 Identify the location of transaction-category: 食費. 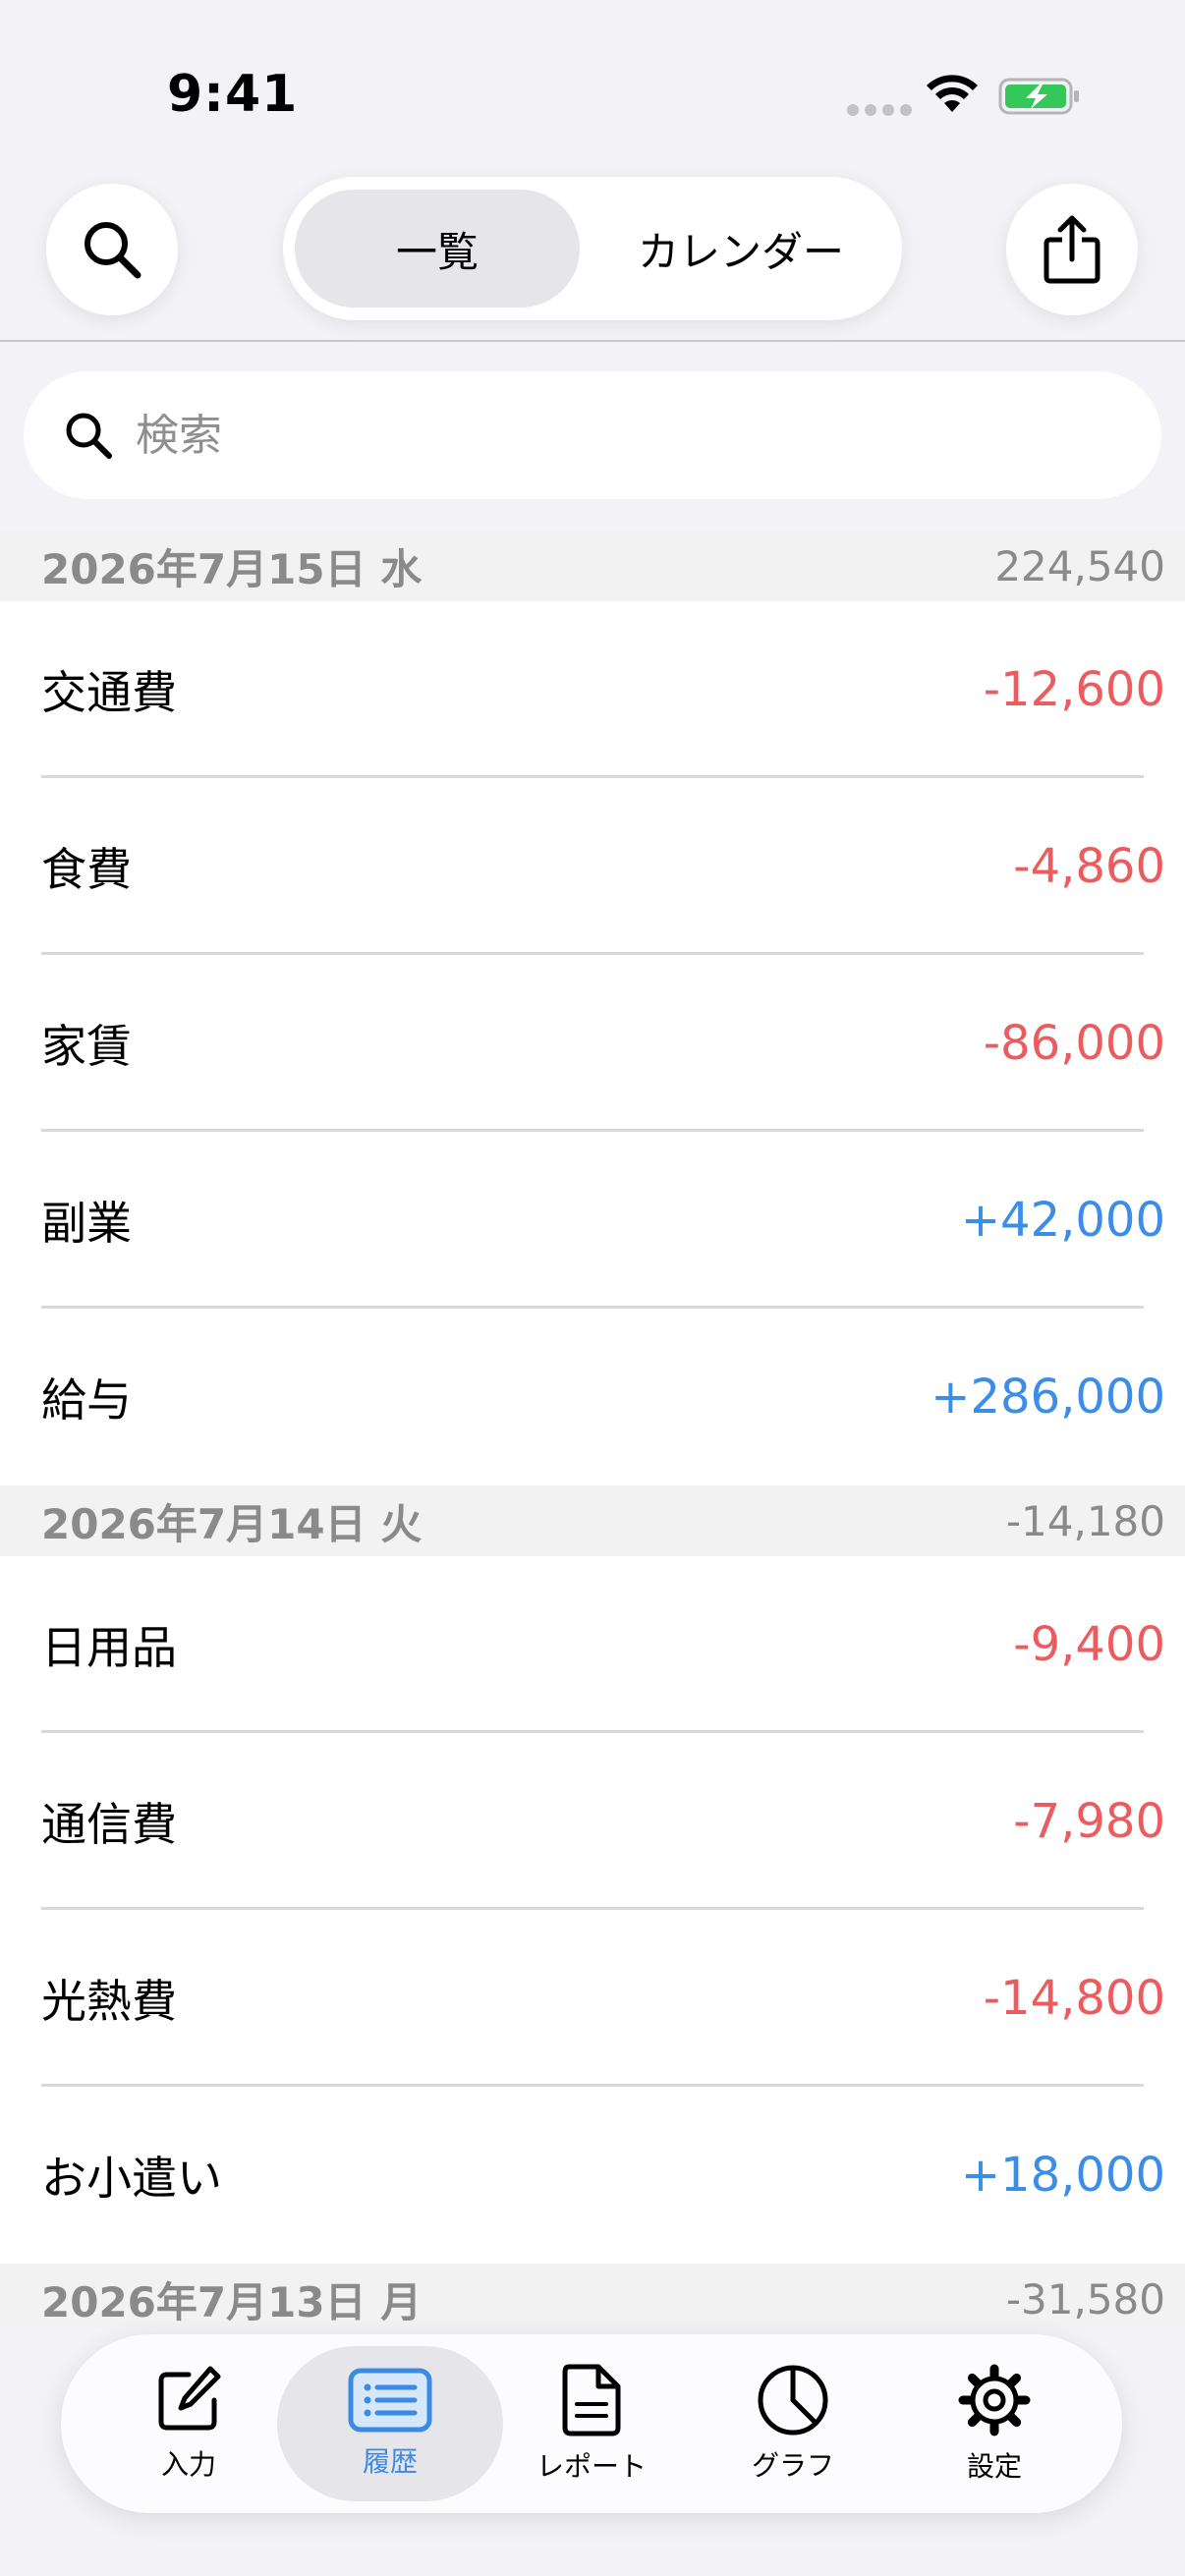
(87, 869).